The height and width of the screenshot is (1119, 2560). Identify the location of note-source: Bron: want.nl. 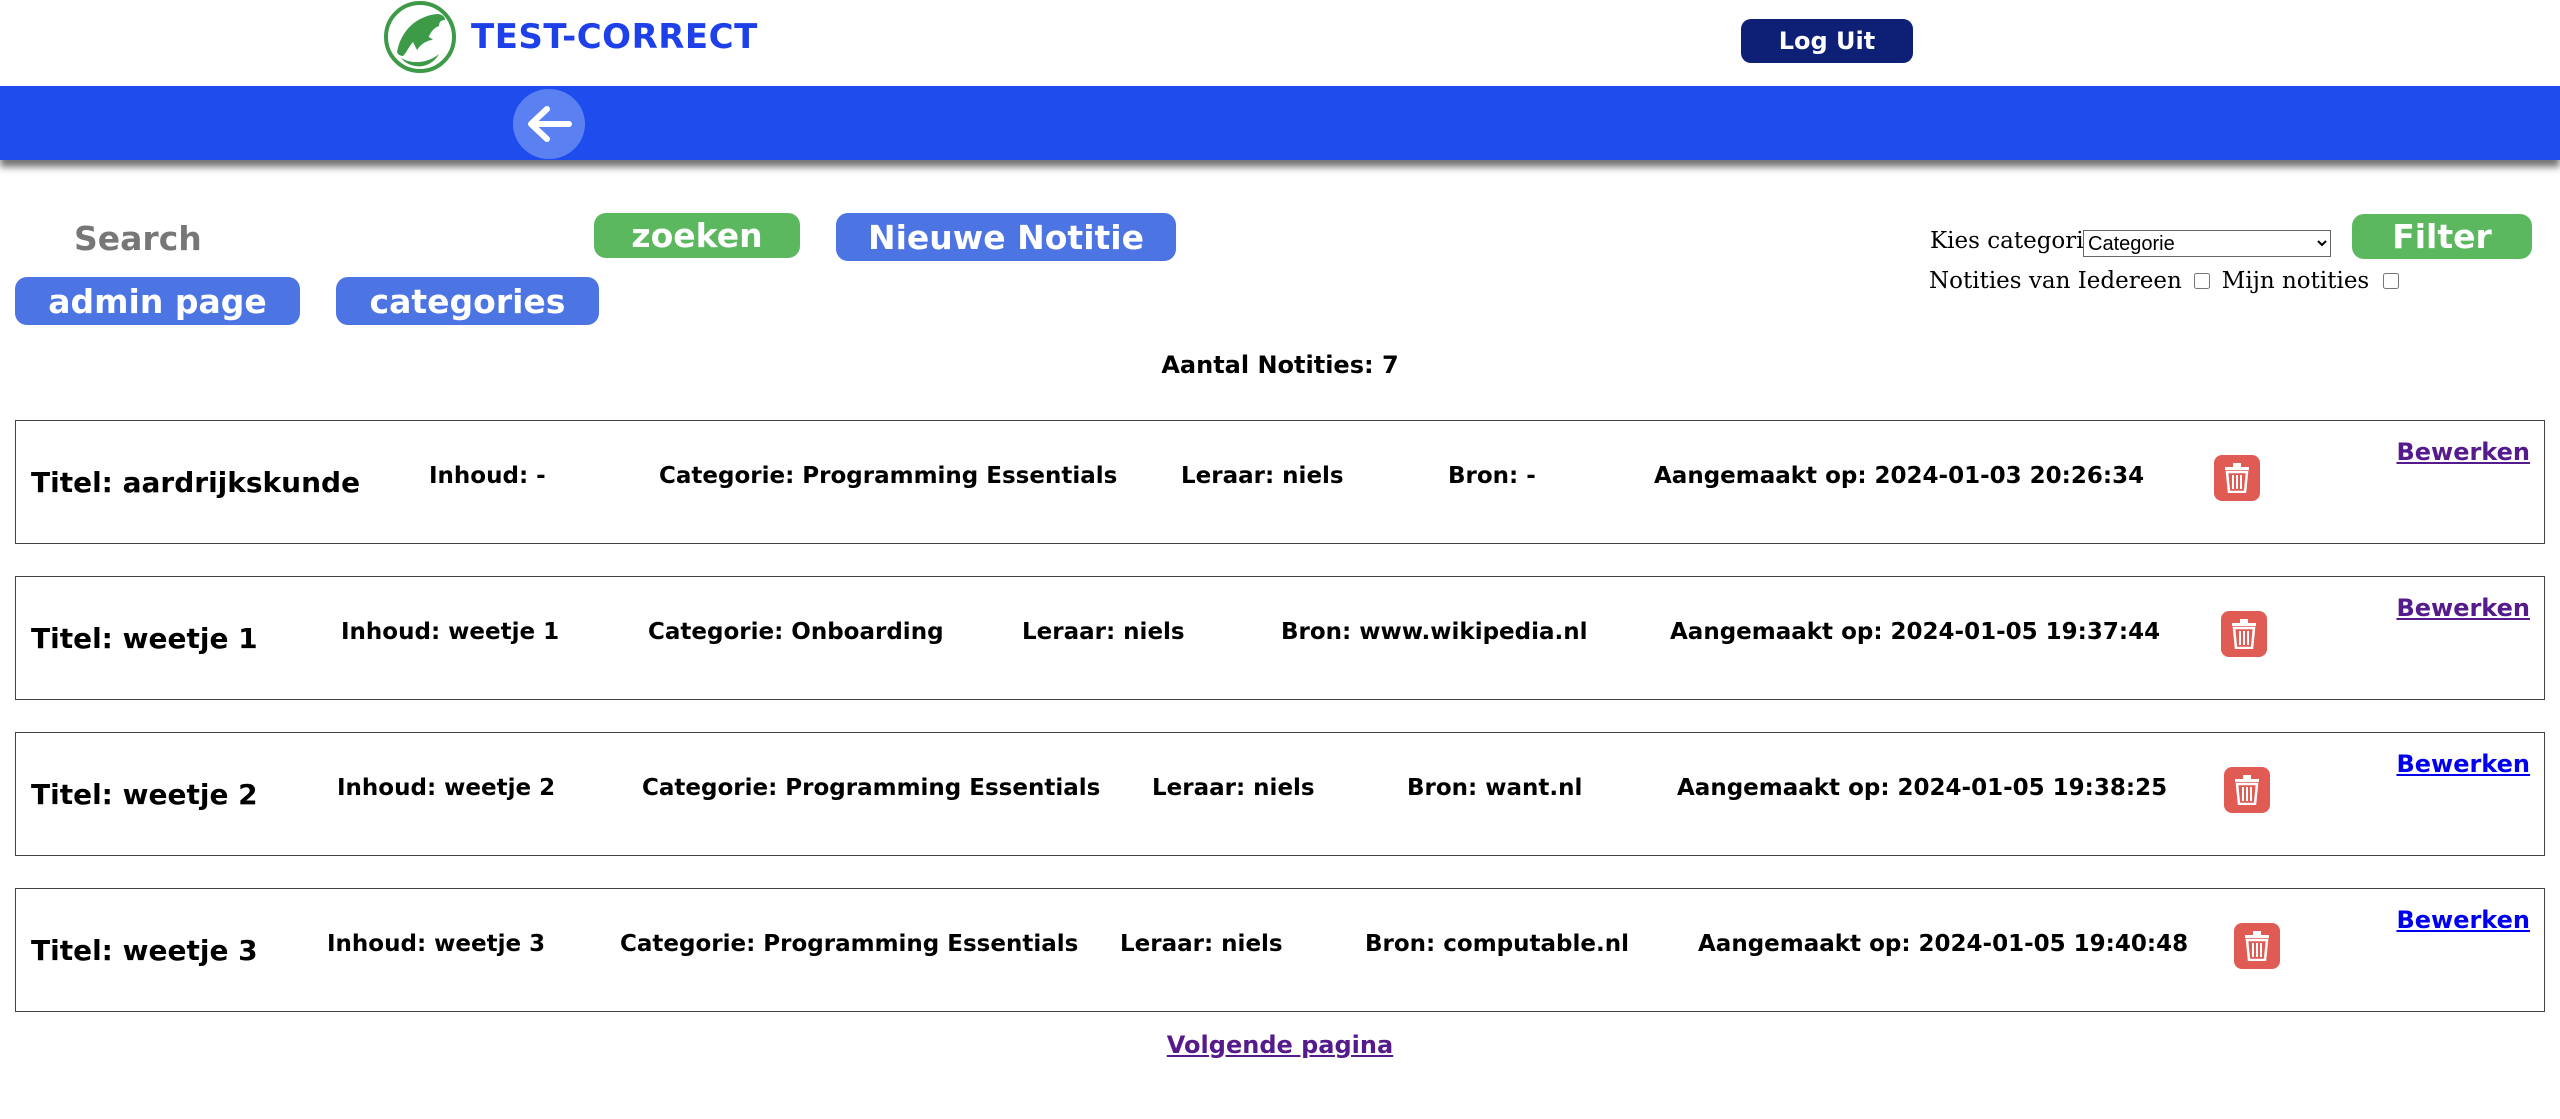
(1495, 788).